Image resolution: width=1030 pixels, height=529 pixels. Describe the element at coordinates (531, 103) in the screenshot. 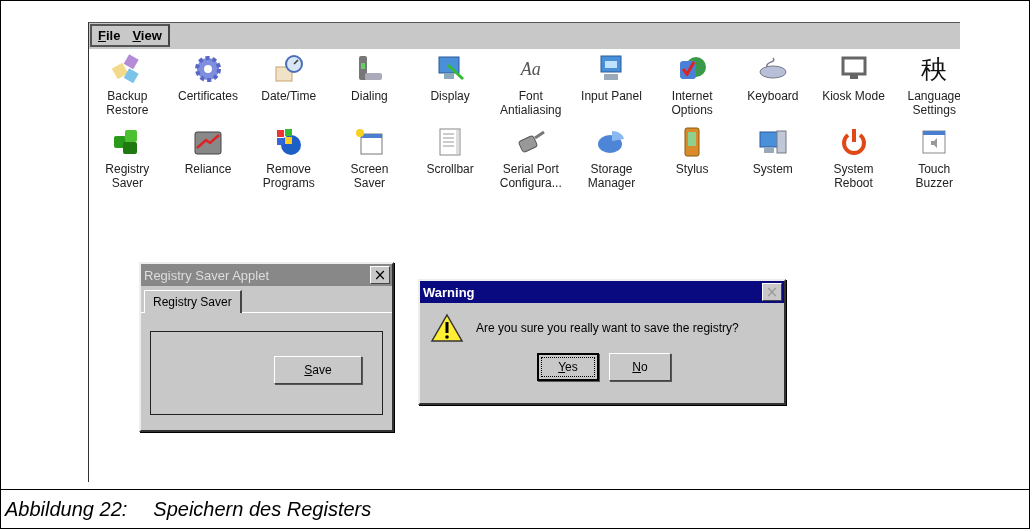

I see `icon-label: Font Antialiasing` at that location.